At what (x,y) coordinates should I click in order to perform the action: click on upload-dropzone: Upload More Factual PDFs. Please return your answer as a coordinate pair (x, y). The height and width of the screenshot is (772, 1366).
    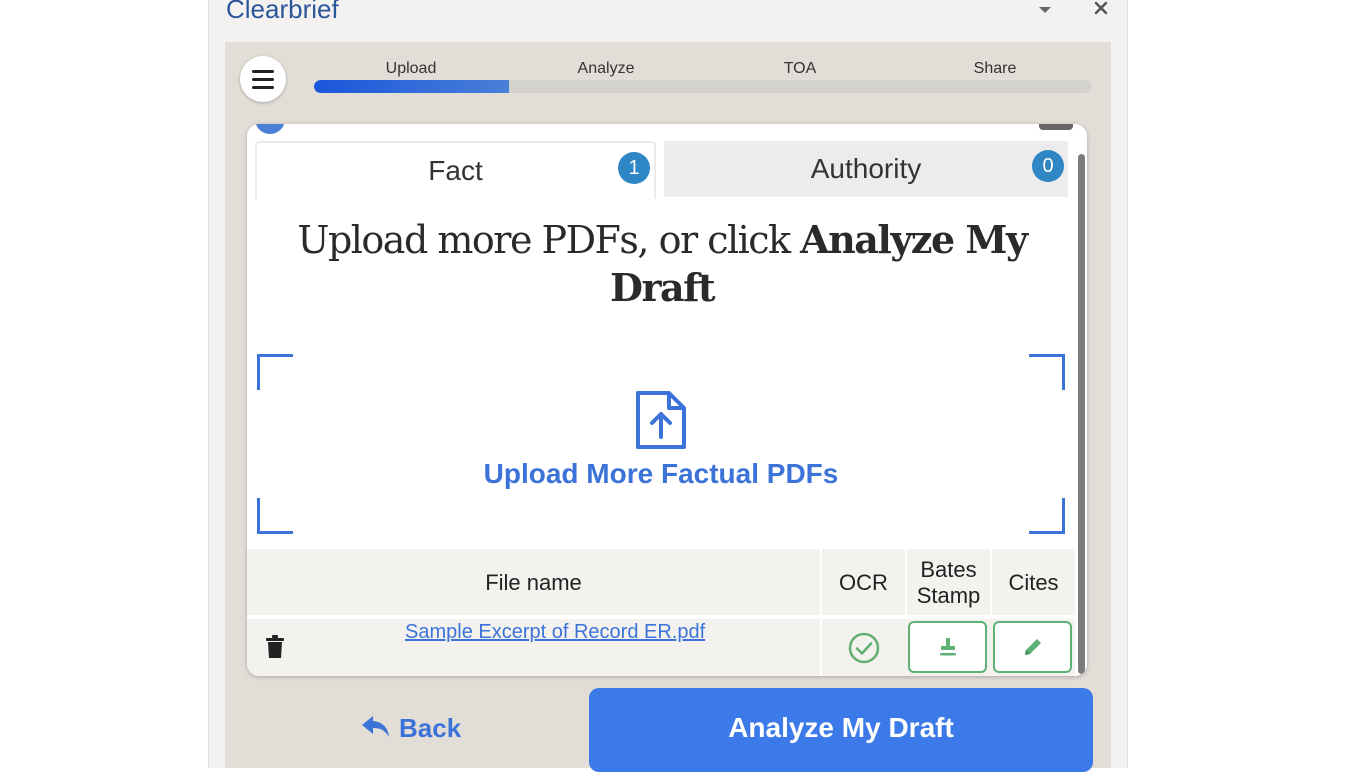
    Looking at the image, I should click on (661, 444).